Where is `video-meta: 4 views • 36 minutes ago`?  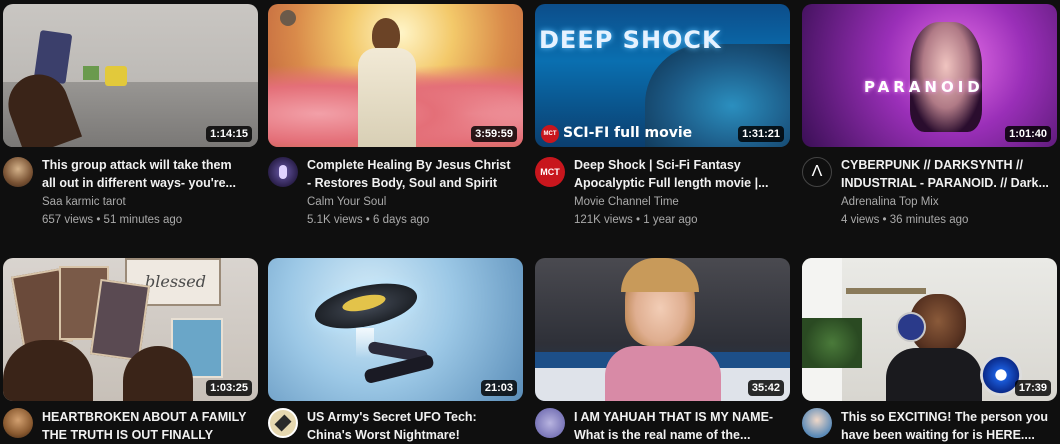
video-meta: 4 views • 36 minutes ago is located at coordinates (905, 220).